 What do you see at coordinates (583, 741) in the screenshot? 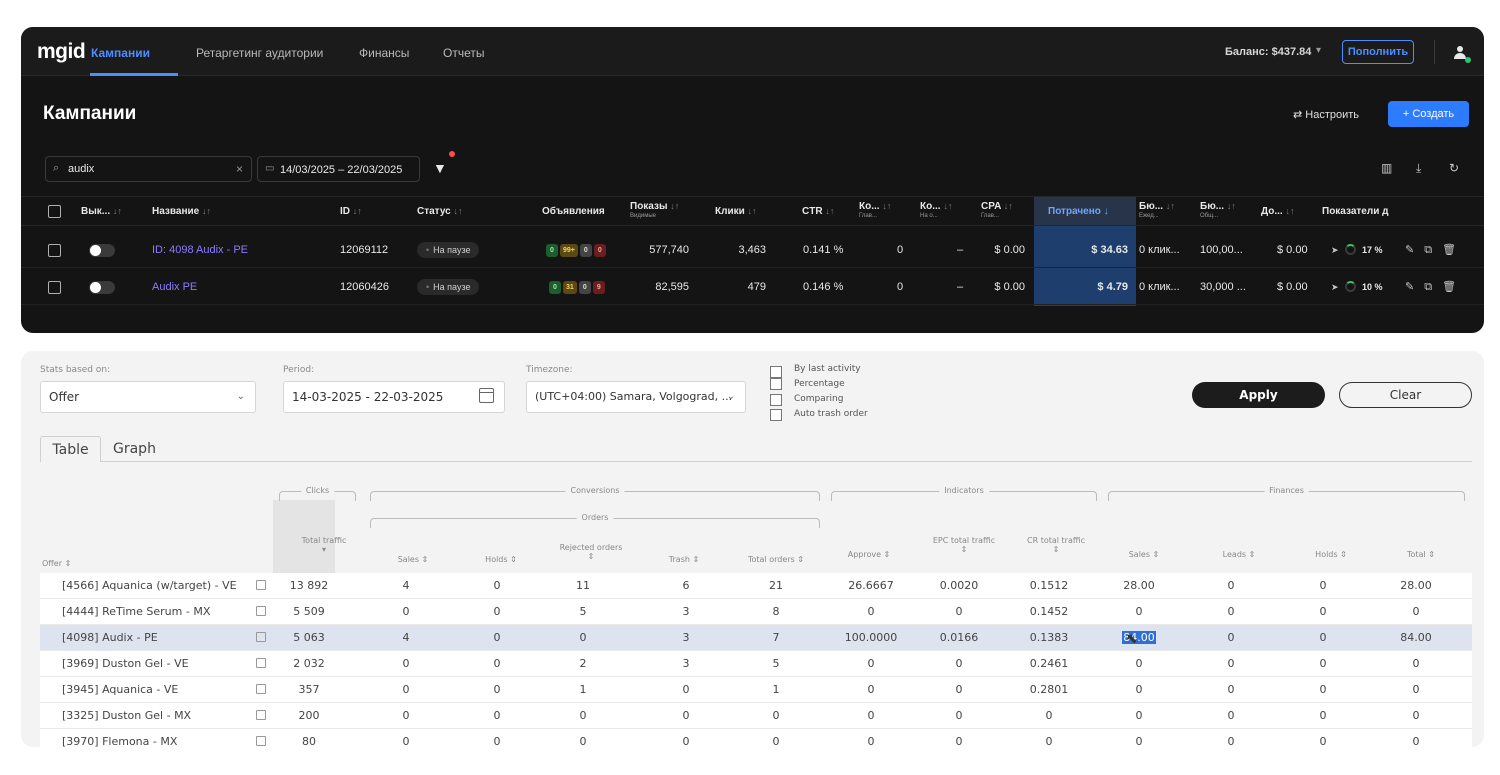
I see `cell-rejected: 0` at bounding box center [583, 741].